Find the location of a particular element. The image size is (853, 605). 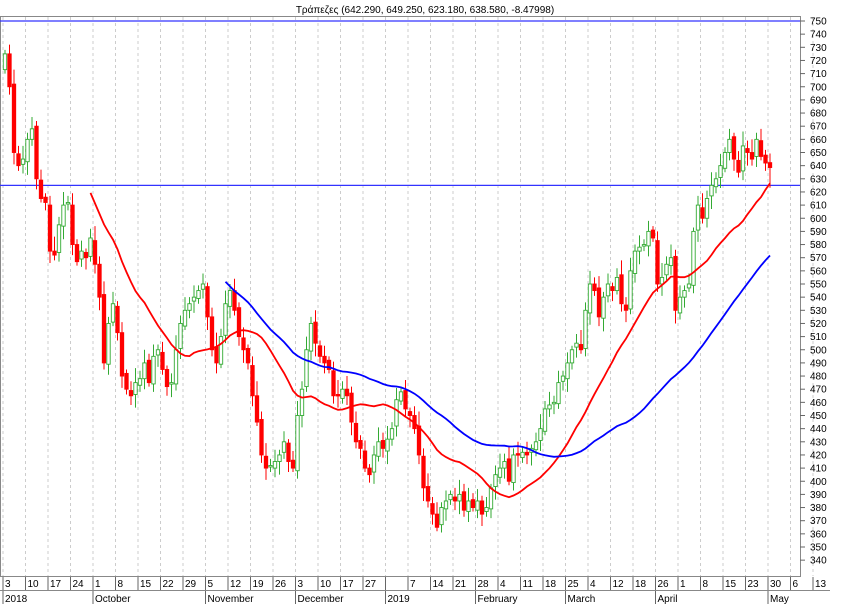

month-label: March is located at coordinates (582, 599).